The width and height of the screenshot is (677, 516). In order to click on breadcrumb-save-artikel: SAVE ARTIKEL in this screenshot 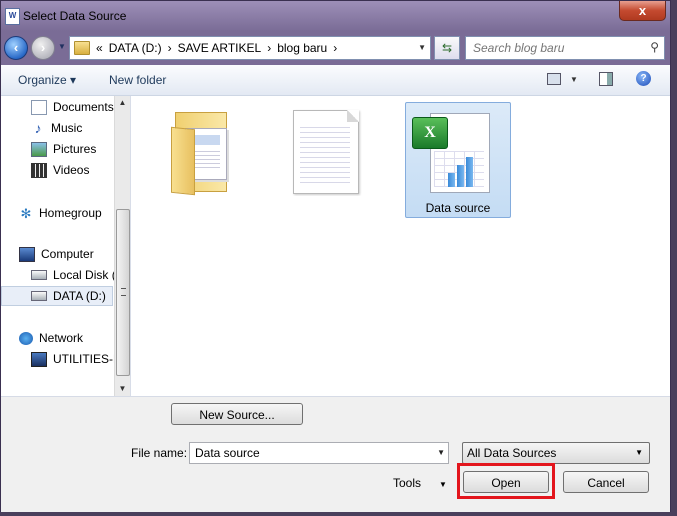, I will do `click(220, 48)`.